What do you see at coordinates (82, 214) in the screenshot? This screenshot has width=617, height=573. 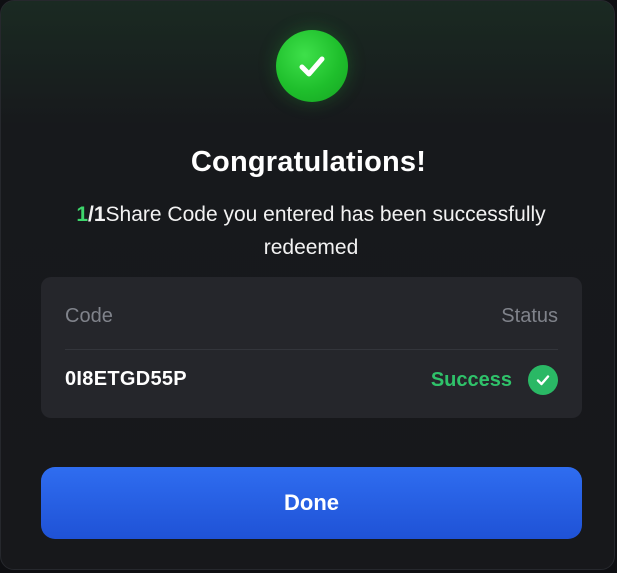 I see `success-count: 1` at bounding box center [82, 214].